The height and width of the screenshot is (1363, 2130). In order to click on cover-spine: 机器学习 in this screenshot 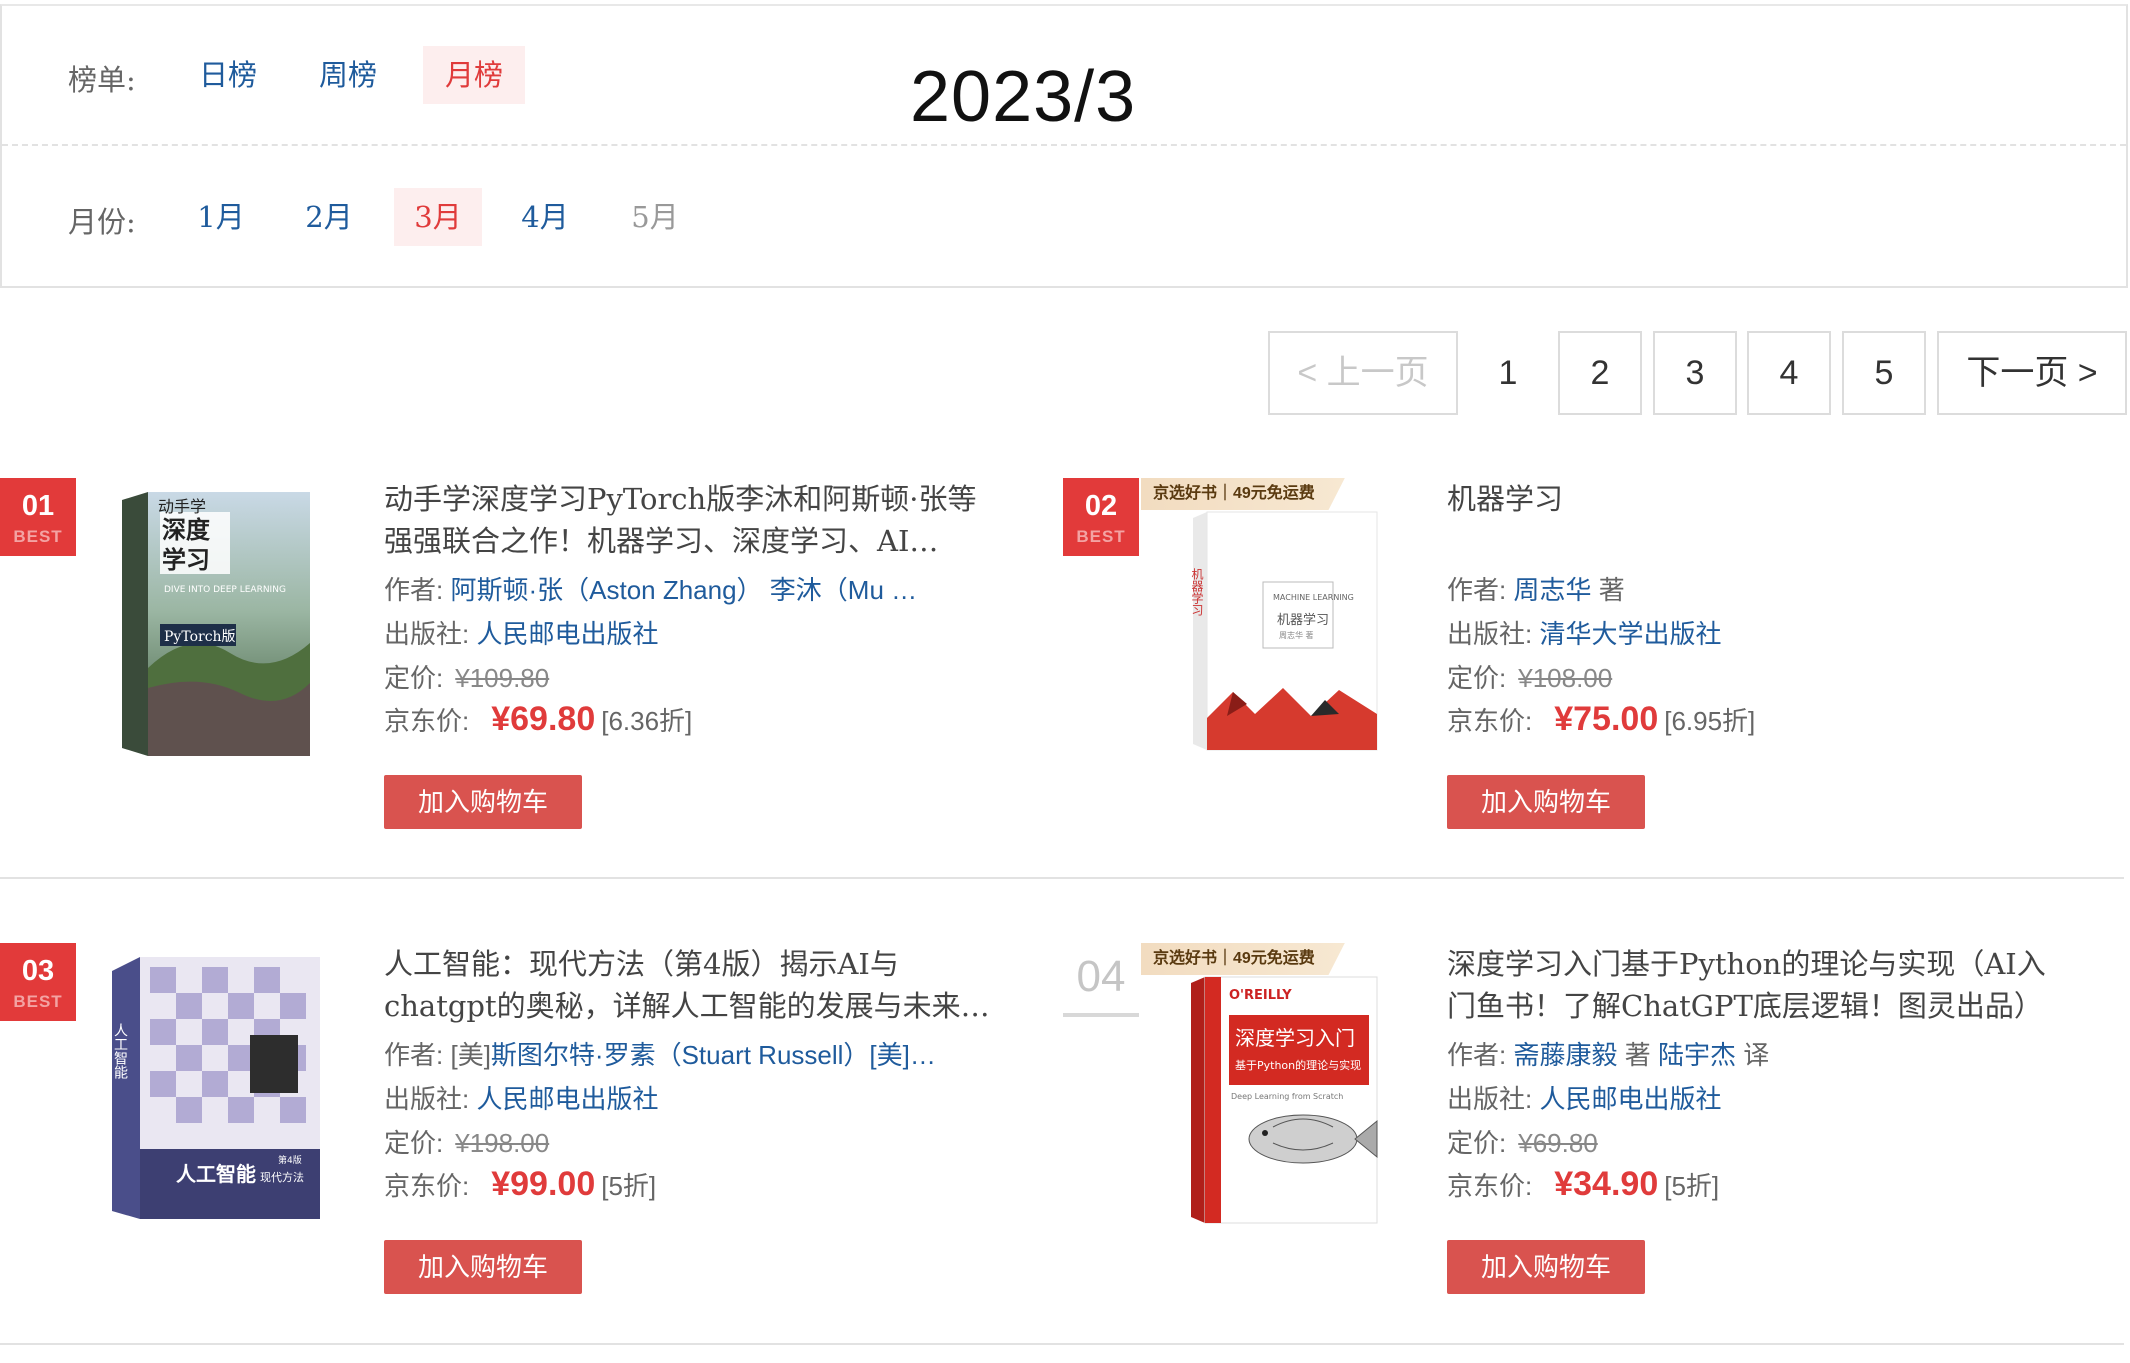, I will do `click(1197, 592)`.